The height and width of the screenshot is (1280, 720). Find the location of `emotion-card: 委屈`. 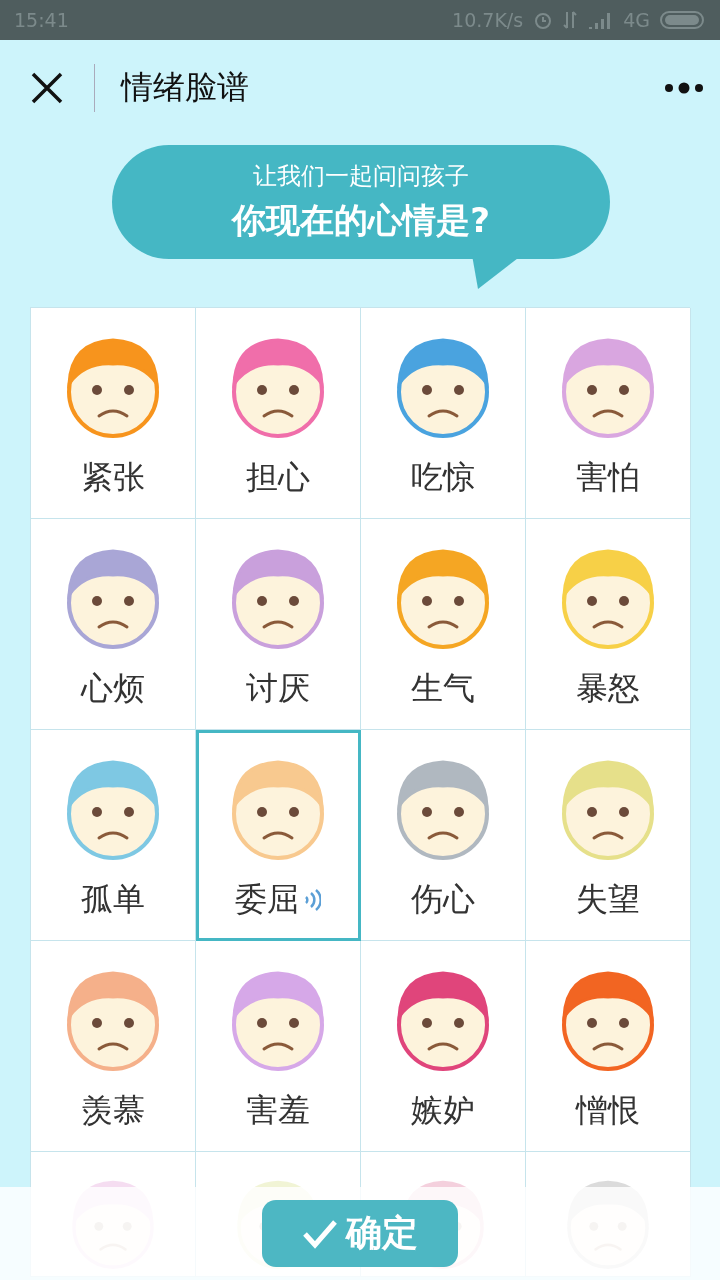

emotion-card: 委屈 is located at coordinates (278, 835).